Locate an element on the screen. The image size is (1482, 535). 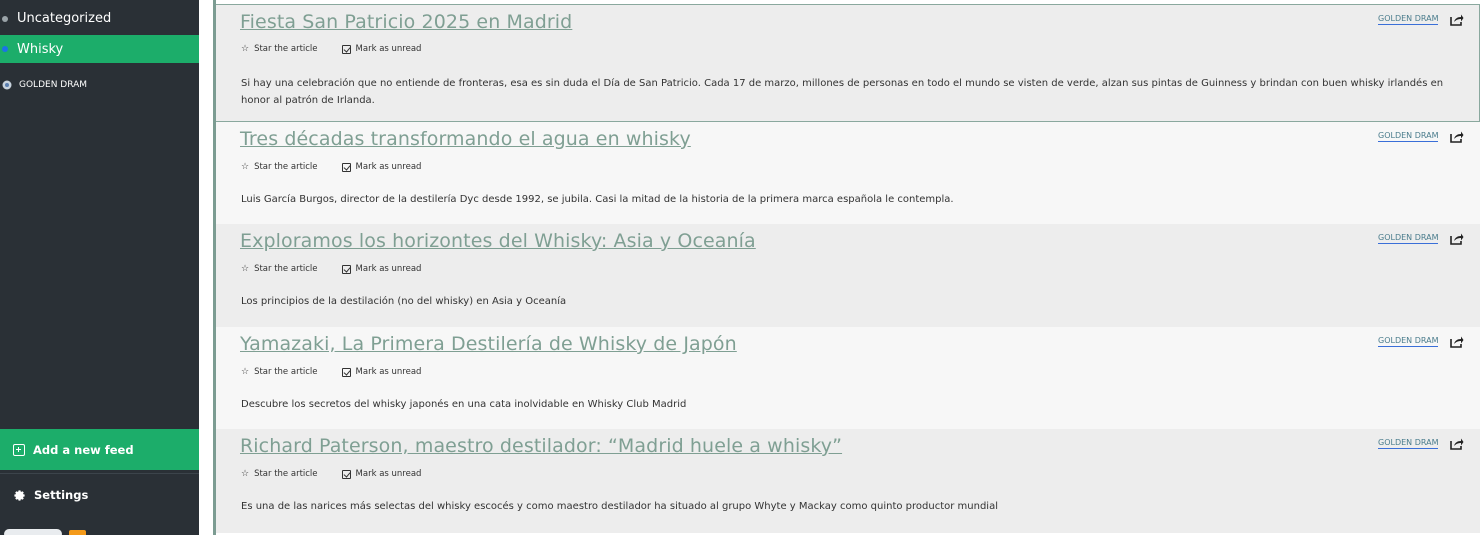
sidebar-item-label: Uncategorized is located at coordinates (64, 18).